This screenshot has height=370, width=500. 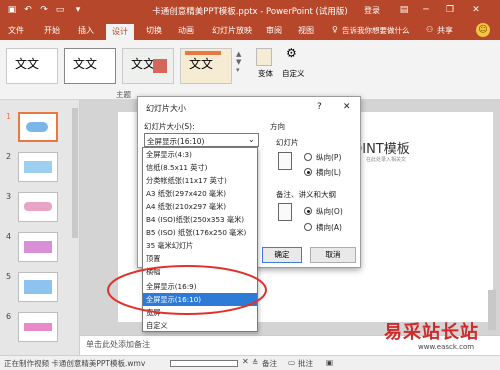 What do you see at coordinates (186, 30) in the screenshot?
I see `tab-animations: 动画` at bounding box center [186, 30].